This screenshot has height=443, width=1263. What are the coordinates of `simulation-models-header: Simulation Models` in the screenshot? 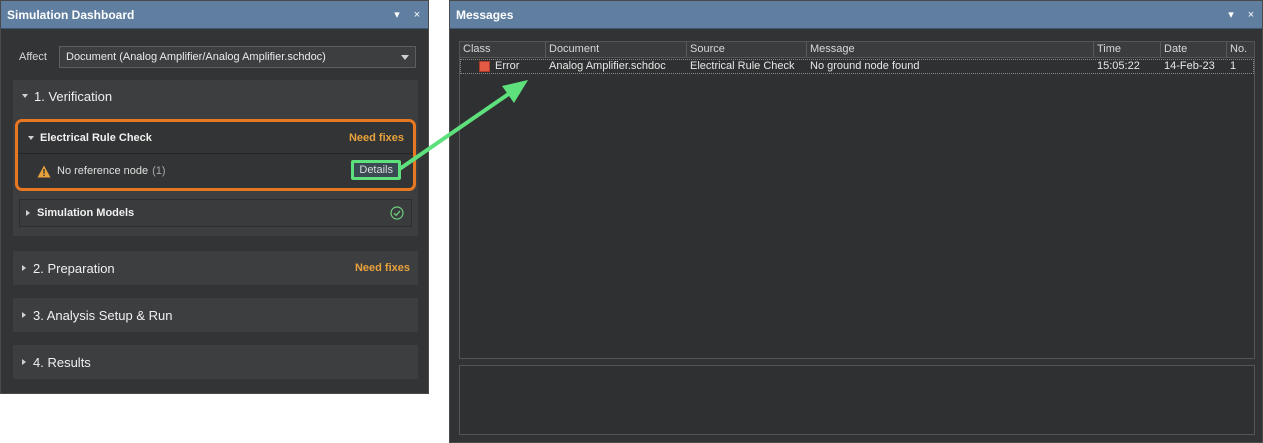 It's located at (215, 213).